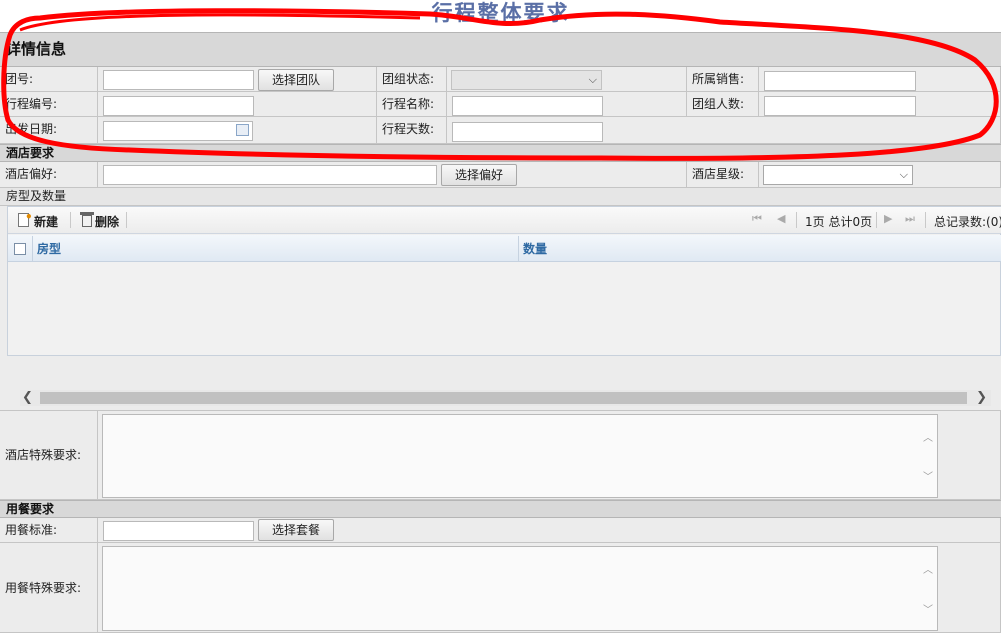 Image resolution: width=1001 pixels, height=633 pixels. Describe the element at coordinates (107, 221) in the screenshot. I see `delete-button: 删除` at that location.